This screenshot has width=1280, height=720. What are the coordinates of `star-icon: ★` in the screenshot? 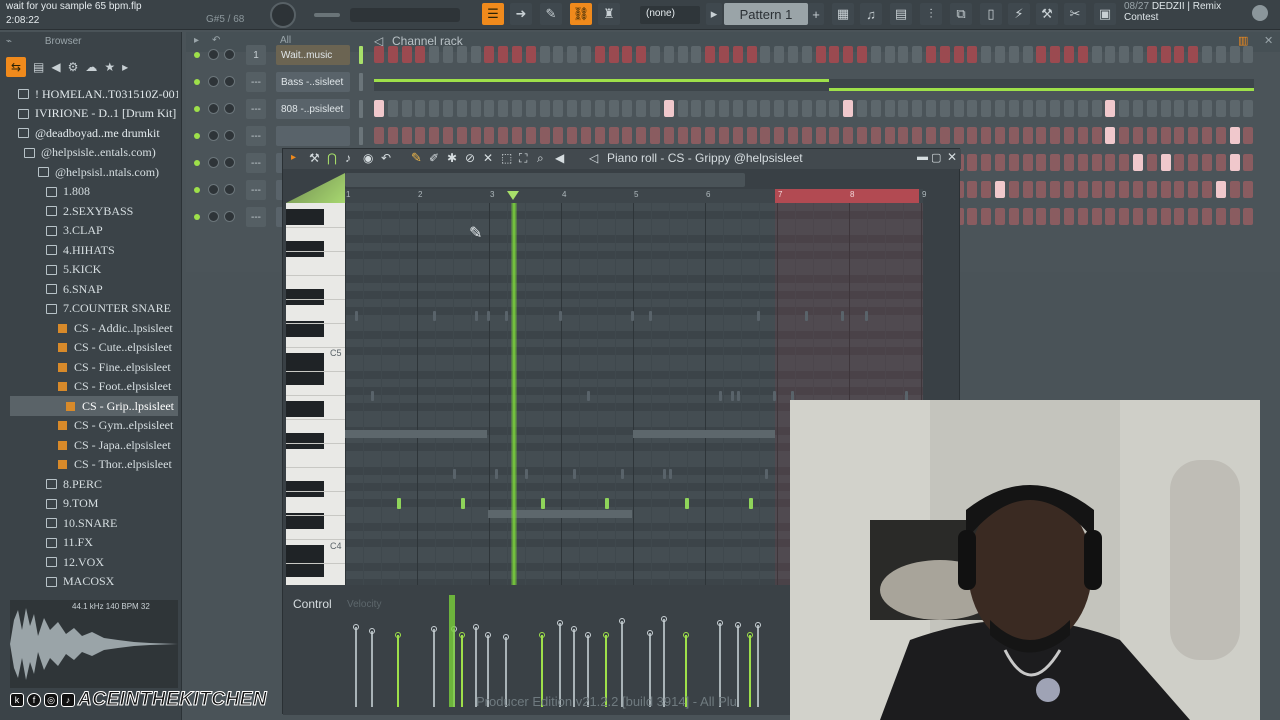 It's located at (109, 67).